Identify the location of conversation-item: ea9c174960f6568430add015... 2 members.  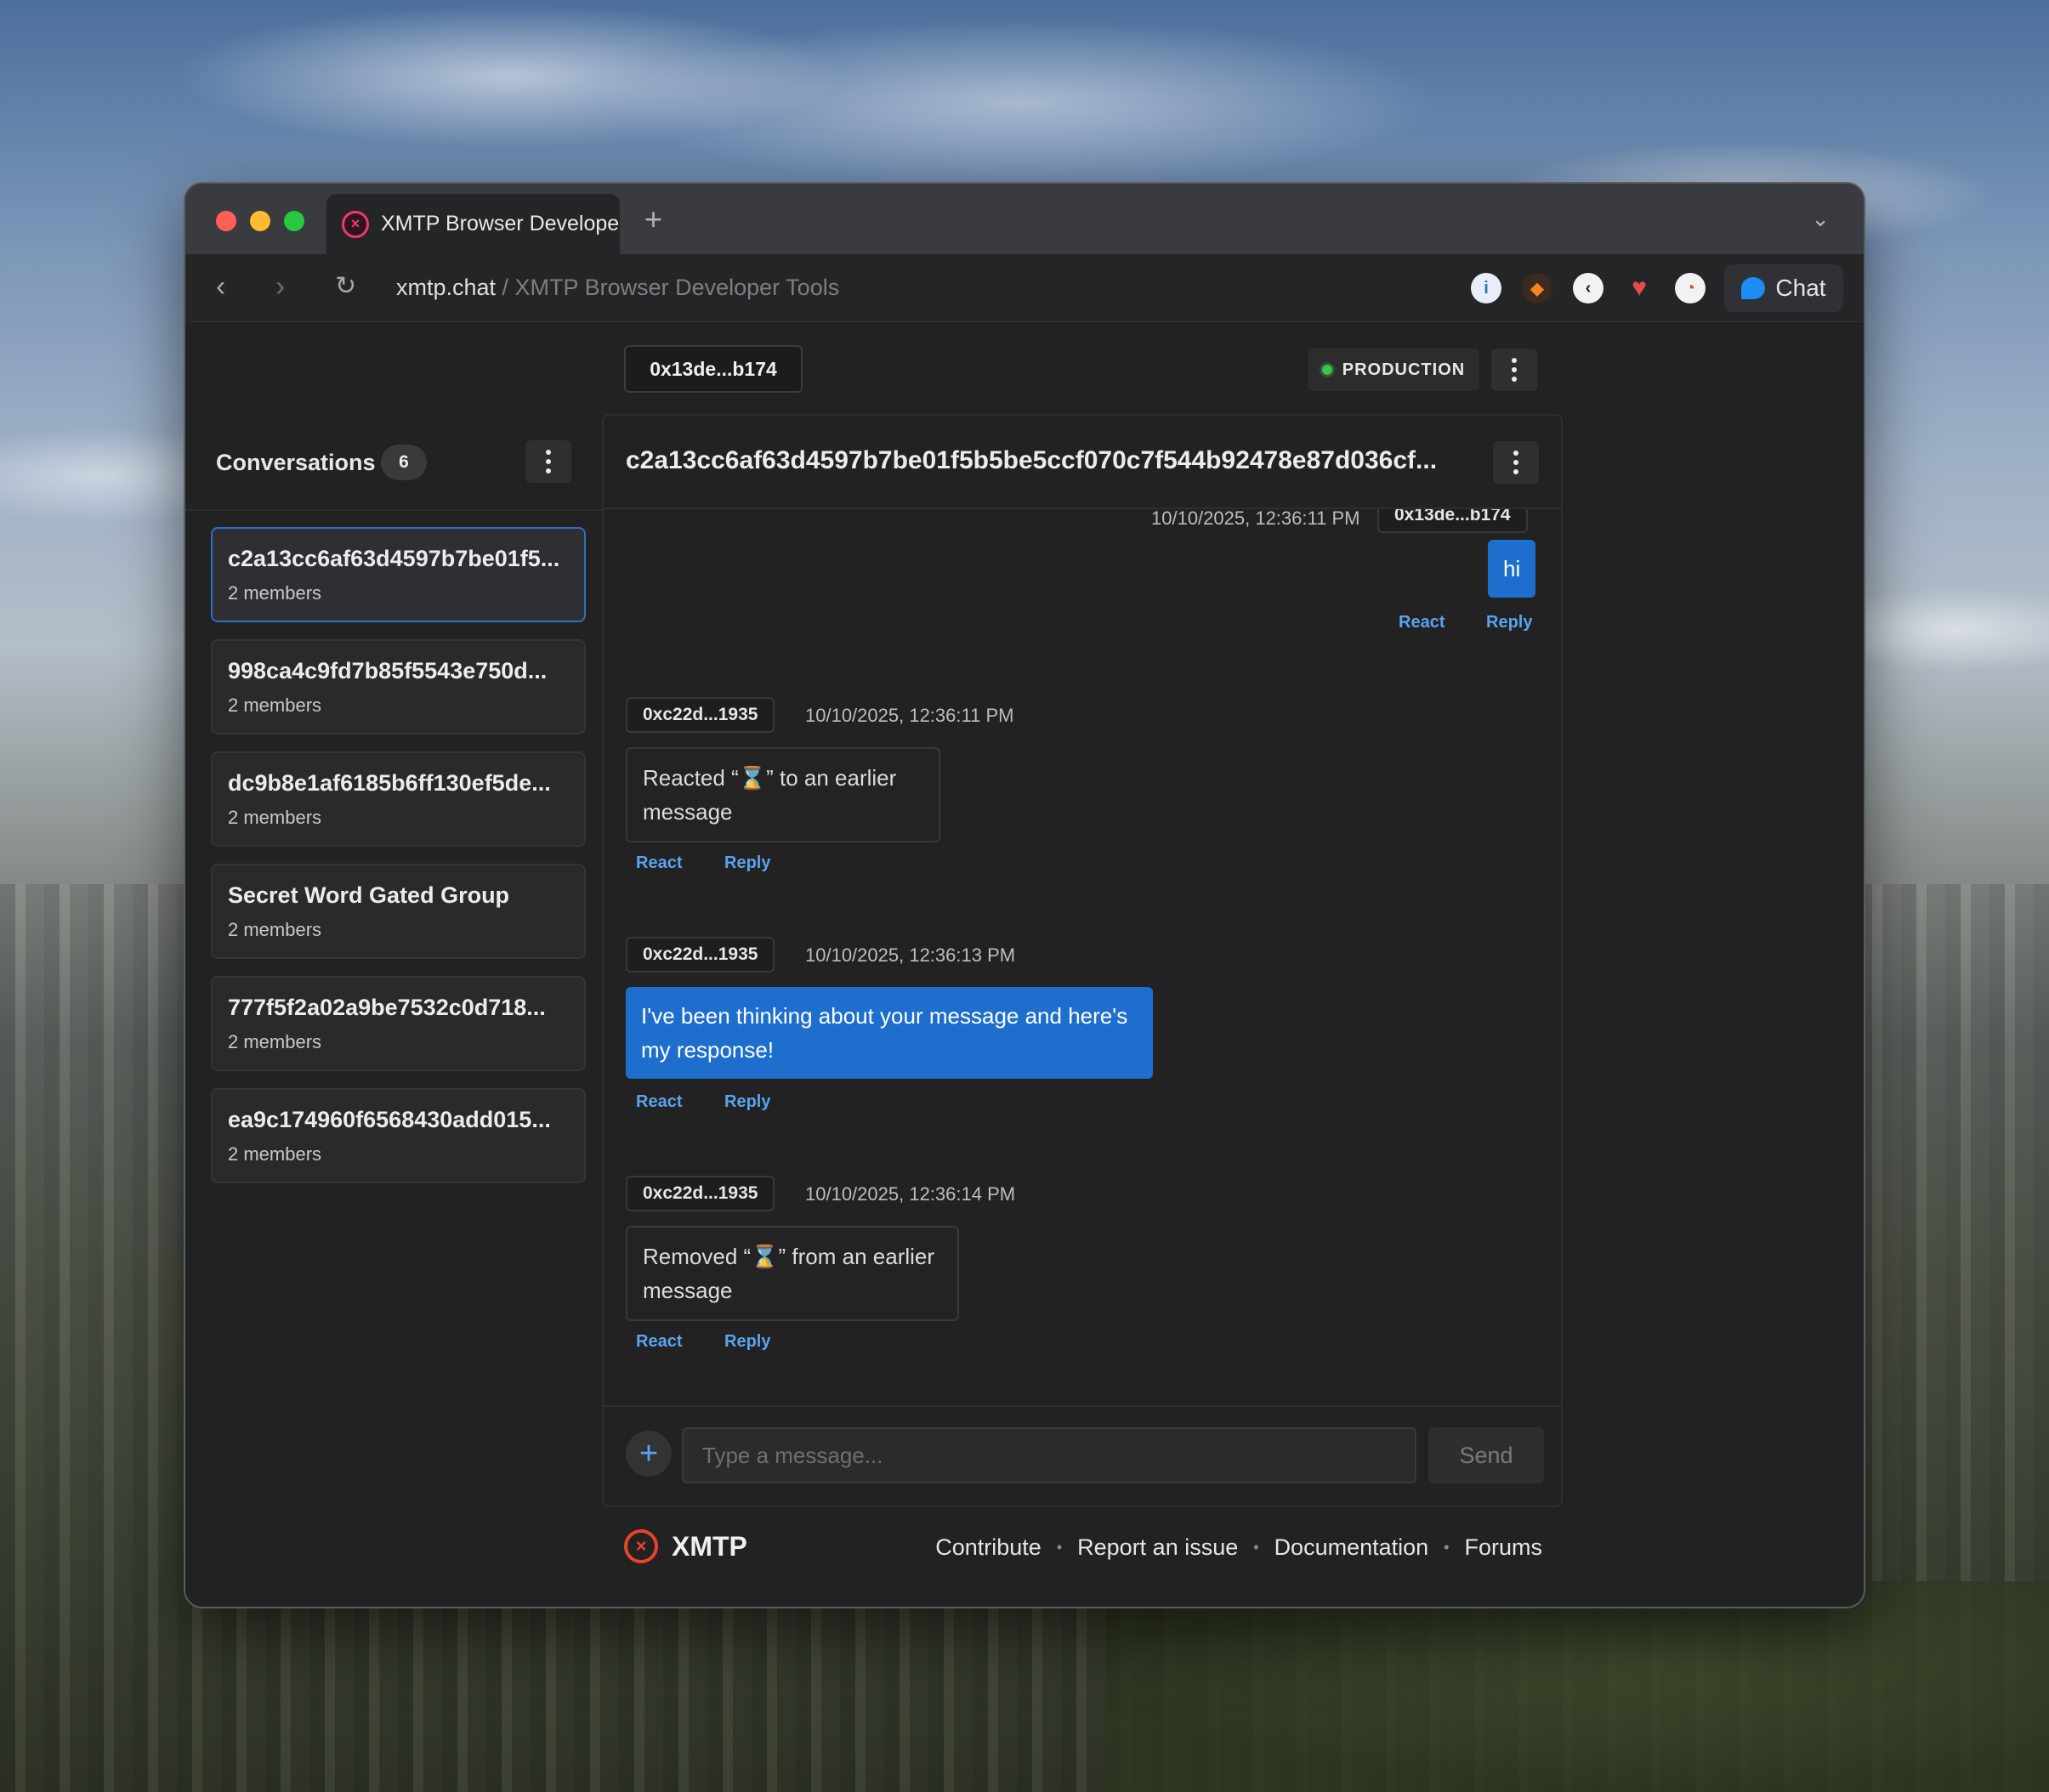
(398, 1136).